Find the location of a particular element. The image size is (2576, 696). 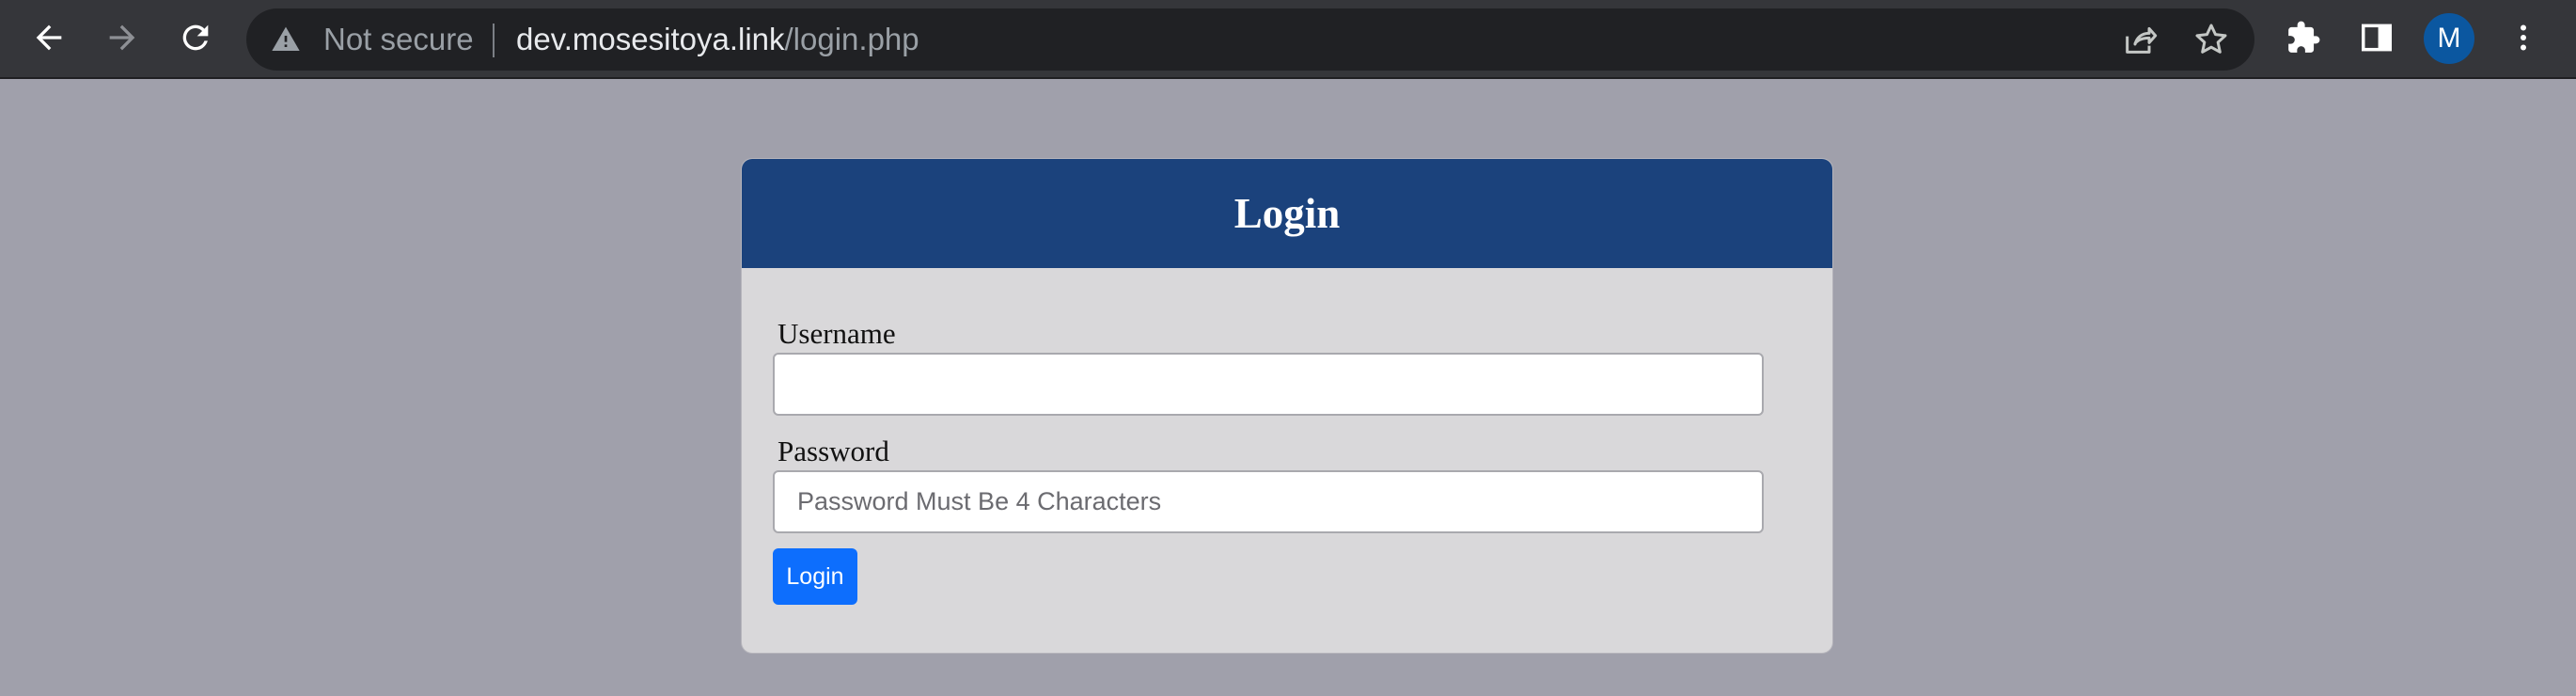

forward-icon is located at coordinates (122, 38).